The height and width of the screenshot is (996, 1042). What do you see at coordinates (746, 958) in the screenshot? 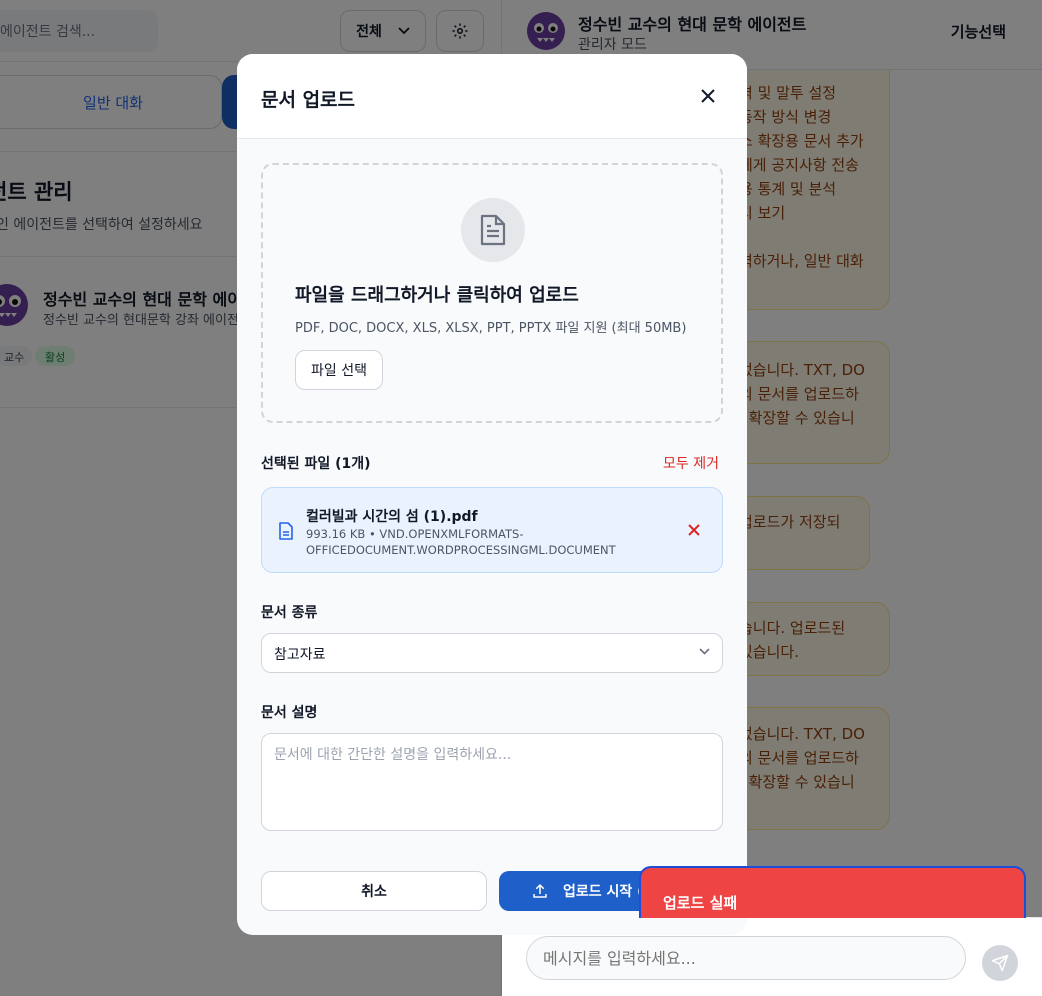
I see `message-input` at bounding box center [746, 958].